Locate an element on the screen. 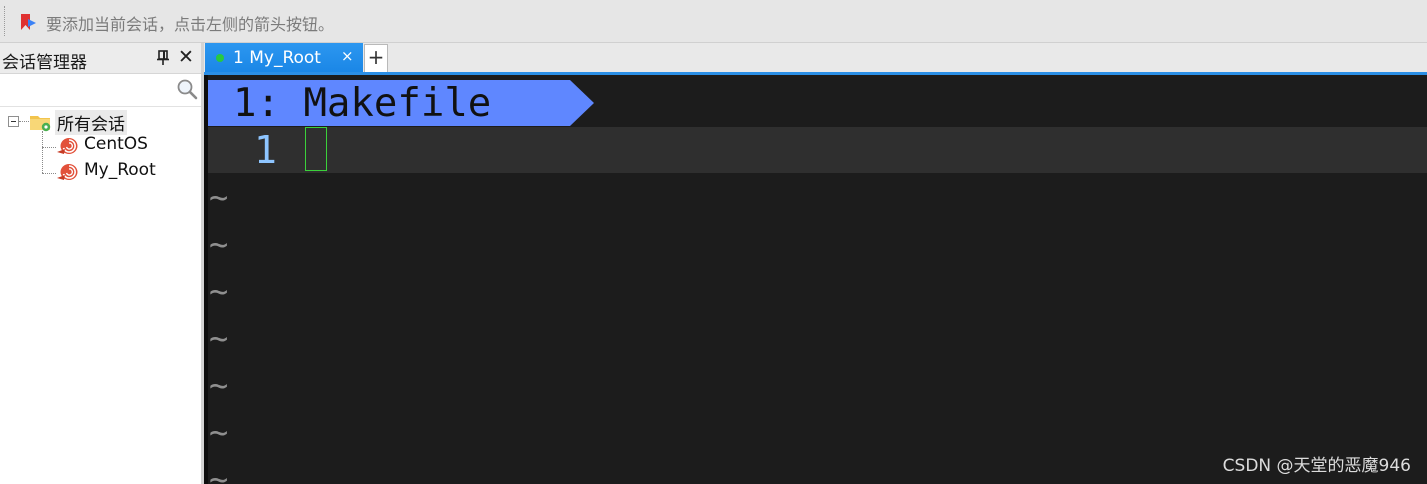  collapse-toggle-icon is located at coordinates (13, 121).